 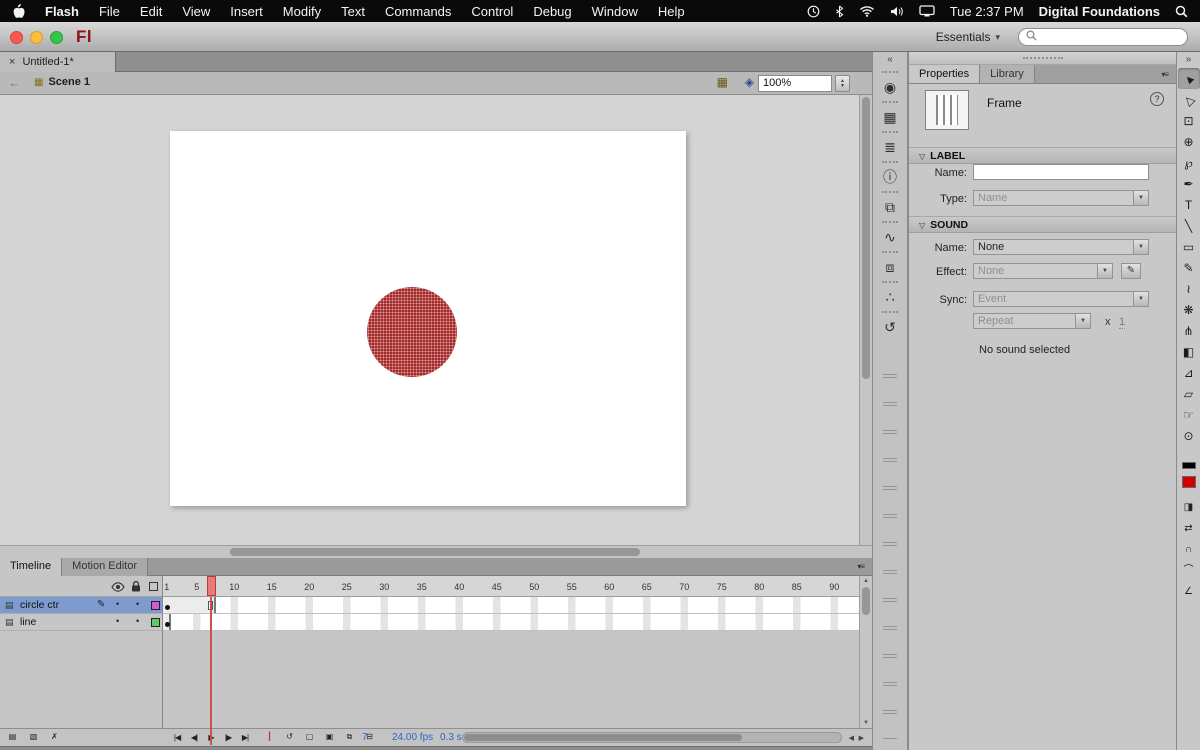 What do you see at coordinates (890, 297) in the screenshot?
I see `motion-presets-panel-icon: ∴` at bounding box center [890, 297].